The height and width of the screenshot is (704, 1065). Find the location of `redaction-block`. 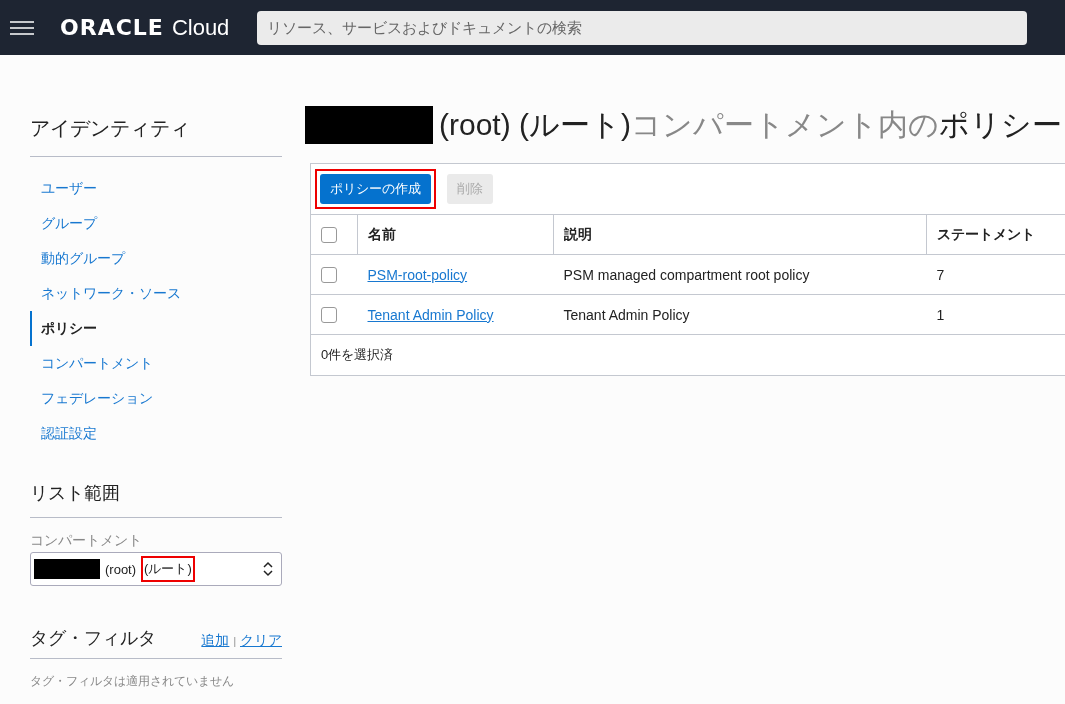

redaction-block is located at coordinates (67, 569).